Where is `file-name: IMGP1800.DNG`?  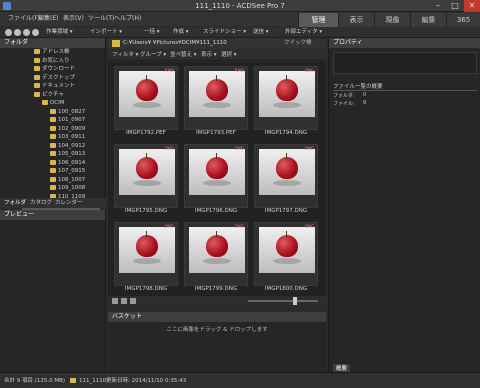 file-name: IMGP1800.DNG is located at coordinates (286, 289).